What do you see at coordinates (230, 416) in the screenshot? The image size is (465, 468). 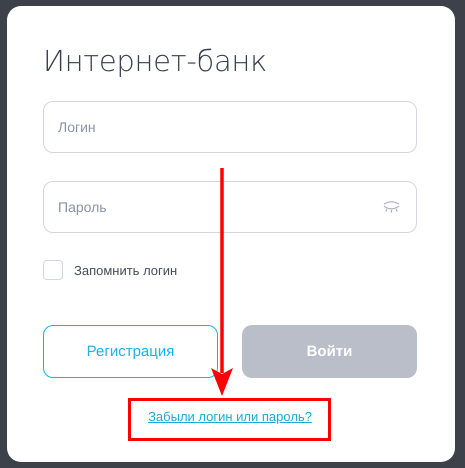 I see `forgot-link: Забыли логин или пароль?` at bounding box center [230, 416].